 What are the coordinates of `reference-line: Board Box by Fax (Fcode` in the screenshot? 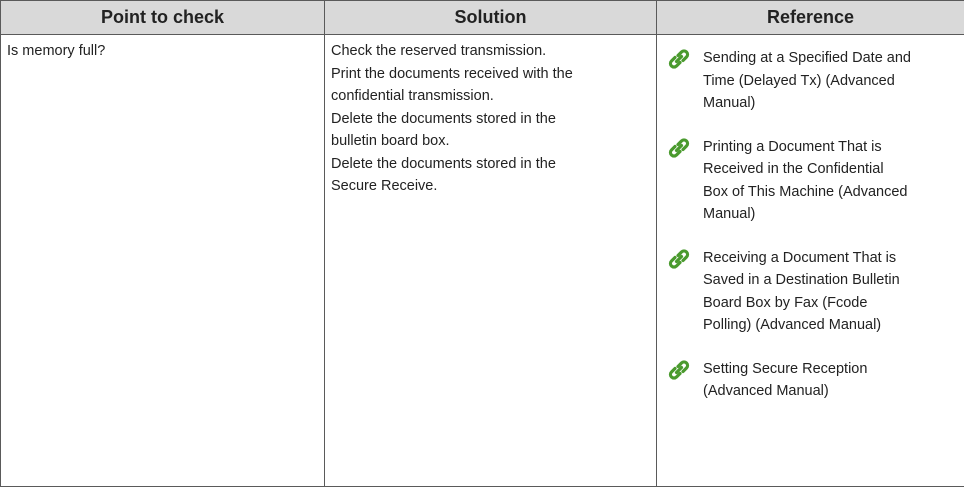 It's located at (833, 303).